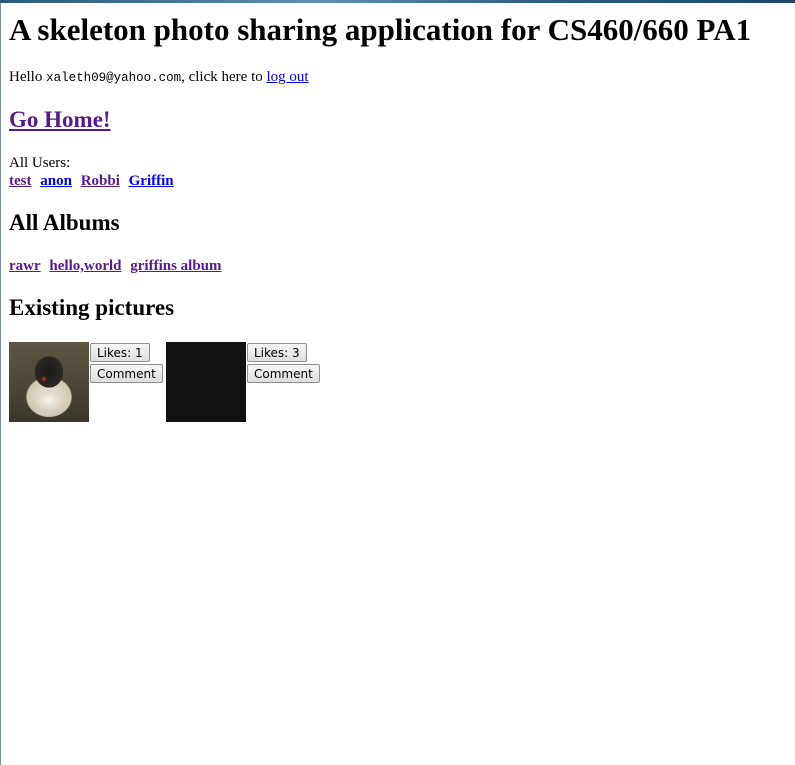  Describe the element at coordinates (277, 352) in the screenshot. I see `like-button: Likes: 3` at that location.